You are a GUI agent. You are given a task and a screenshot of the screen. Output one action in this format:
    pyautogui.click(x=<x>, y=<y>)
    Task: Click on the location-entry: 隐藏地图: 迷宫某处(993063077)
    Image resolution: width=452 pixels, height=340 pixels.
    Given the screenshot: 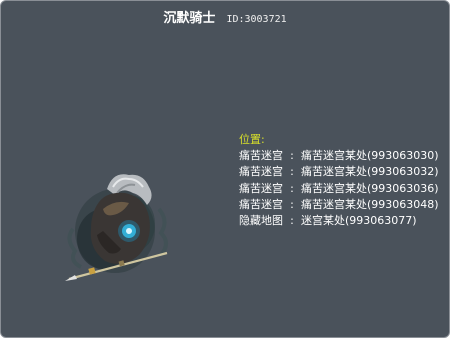 What is the action you would take?
    pyautogui.click(x=339, y=221)
    